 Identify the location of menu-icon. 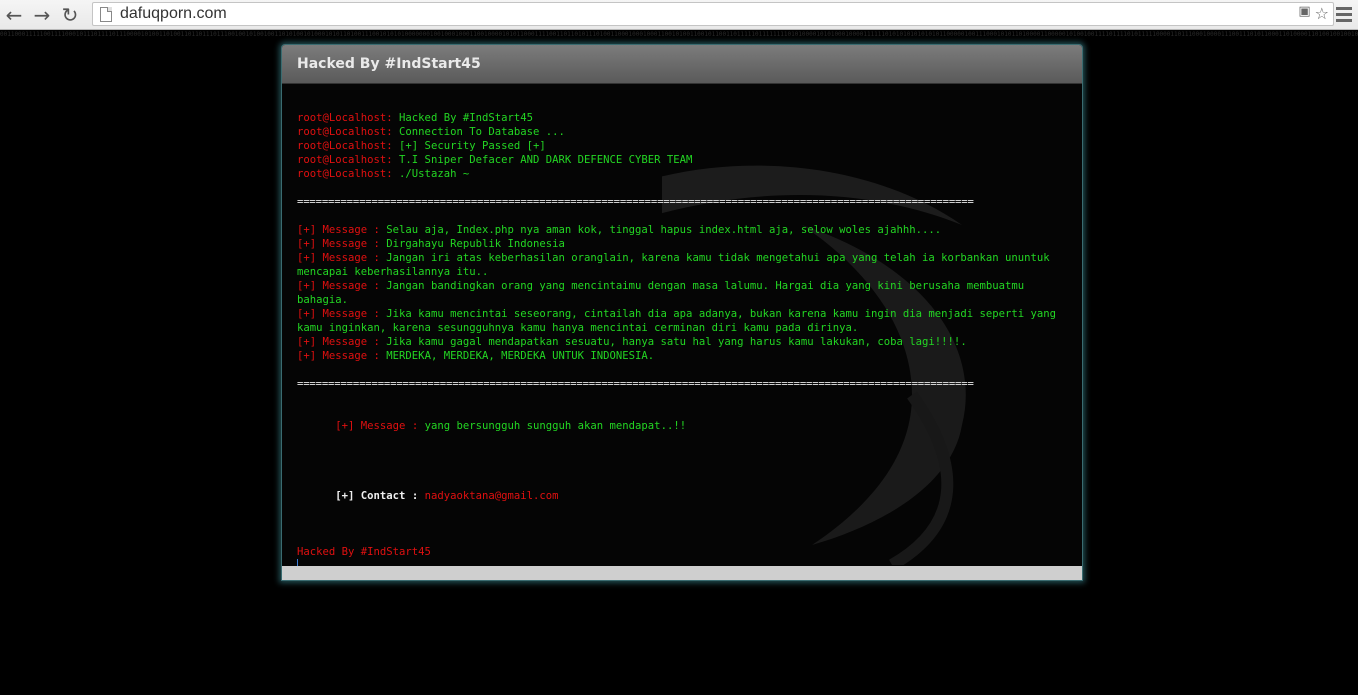
(1344, 14).